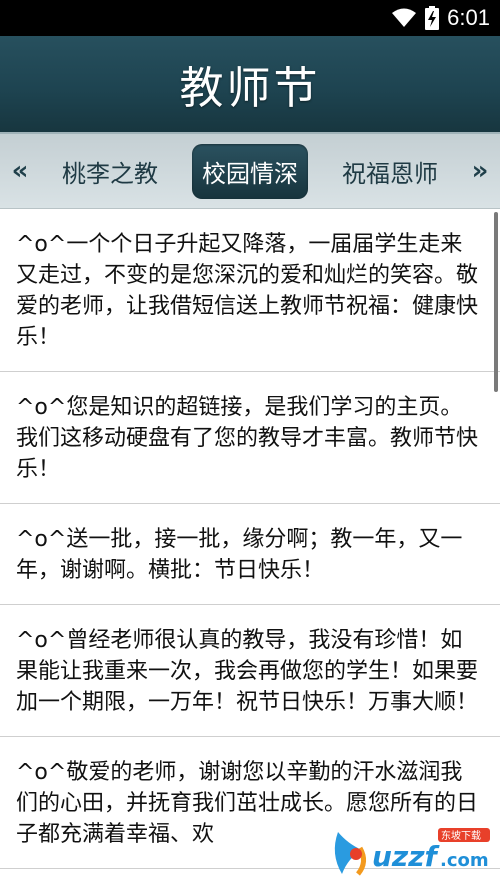 The image size is (500, 890). I want to click on clock: 6:01, so click(468, 17).